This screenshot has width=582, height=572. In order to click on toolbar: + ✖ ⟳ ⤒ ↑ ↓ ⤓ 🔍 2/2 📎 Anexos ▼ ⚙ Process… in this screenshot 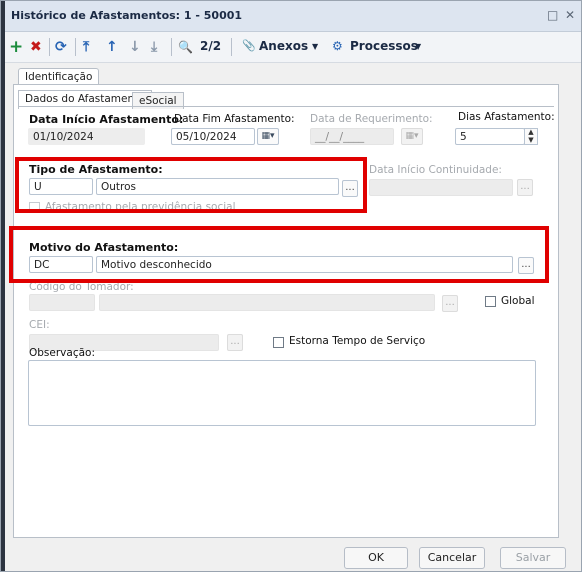, I will do `click(293, 47)`.